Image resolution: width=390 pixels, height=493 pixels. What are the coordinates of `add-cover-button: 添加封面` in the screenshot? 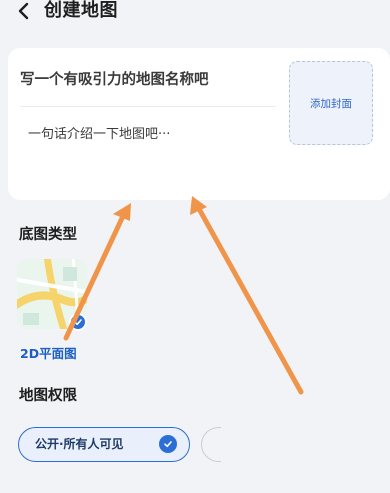 It's located at (331, 103).